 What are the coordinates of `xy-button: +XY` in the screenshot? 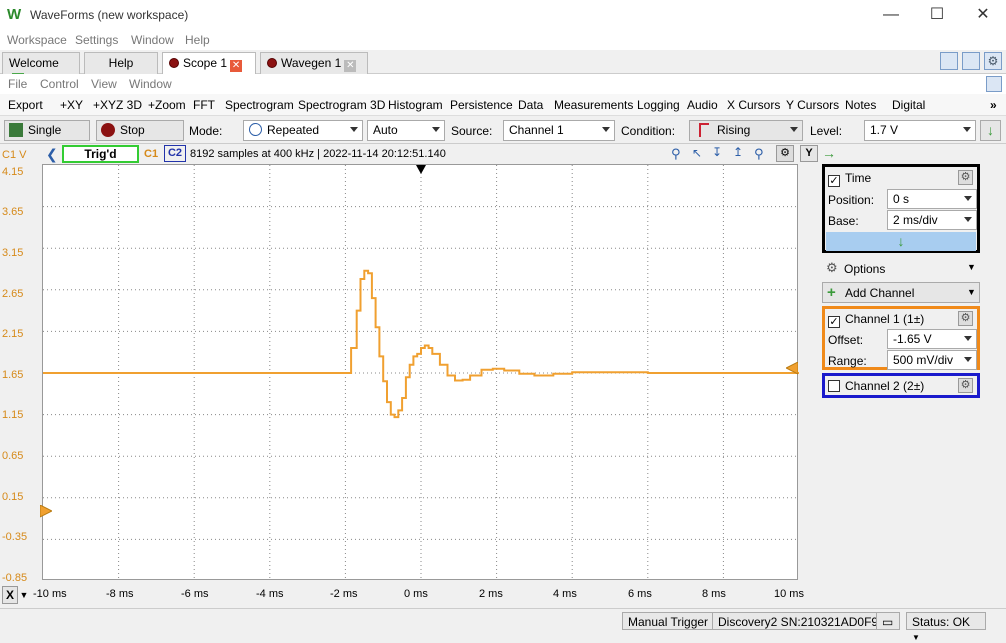 It's located at (71, 105).